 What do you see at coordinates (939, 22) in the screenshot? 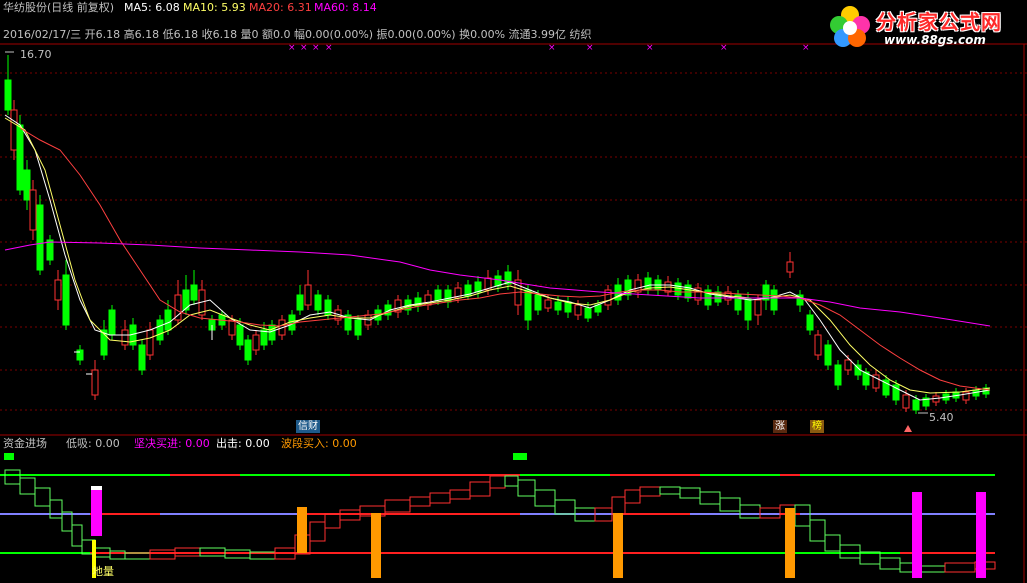
I see `logo-title: 分析家公式网` at bounding box center [939, 22].